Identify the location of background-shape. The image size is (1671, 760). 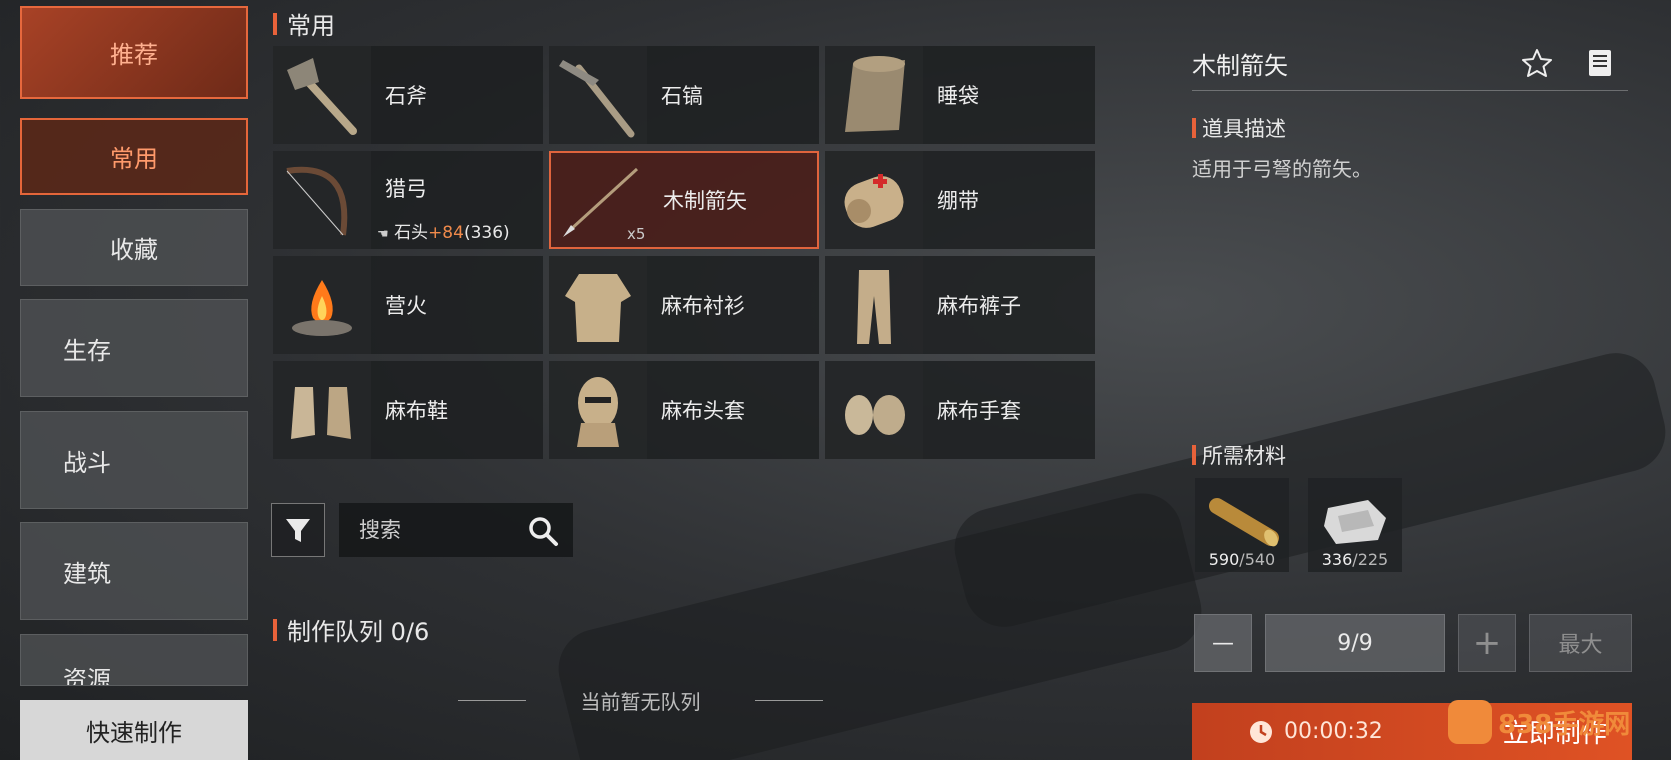
(880, 622).